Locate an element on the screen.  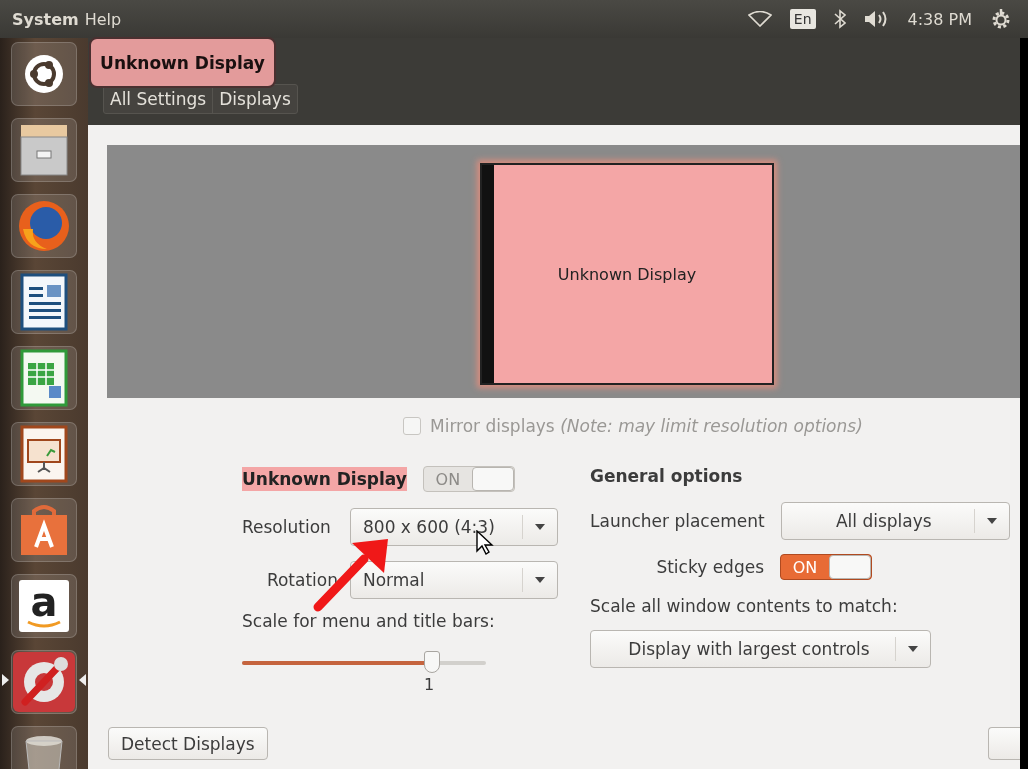
document-icon is located at coordinates (44, 302).